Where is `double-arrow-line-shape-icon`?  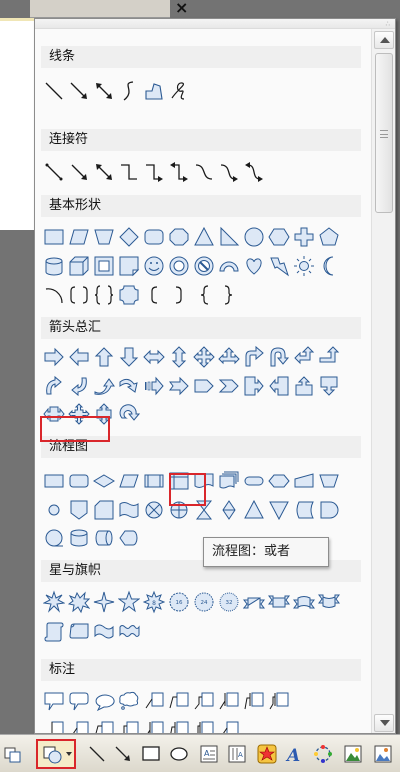
double-arrow-line-shape-icon is located at coordinates (104, 91).